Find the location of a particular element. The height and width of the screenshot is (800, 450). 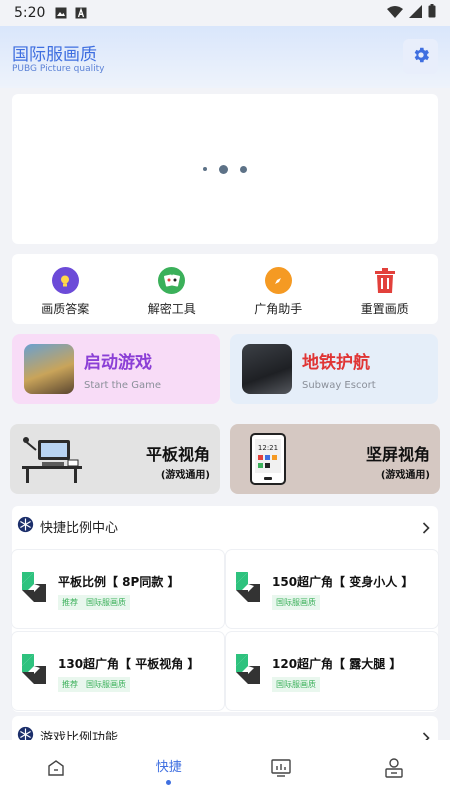

portrait-view-card: 12:21 坚屏视角 (游戏通用) is located at coordinates (335, 459).